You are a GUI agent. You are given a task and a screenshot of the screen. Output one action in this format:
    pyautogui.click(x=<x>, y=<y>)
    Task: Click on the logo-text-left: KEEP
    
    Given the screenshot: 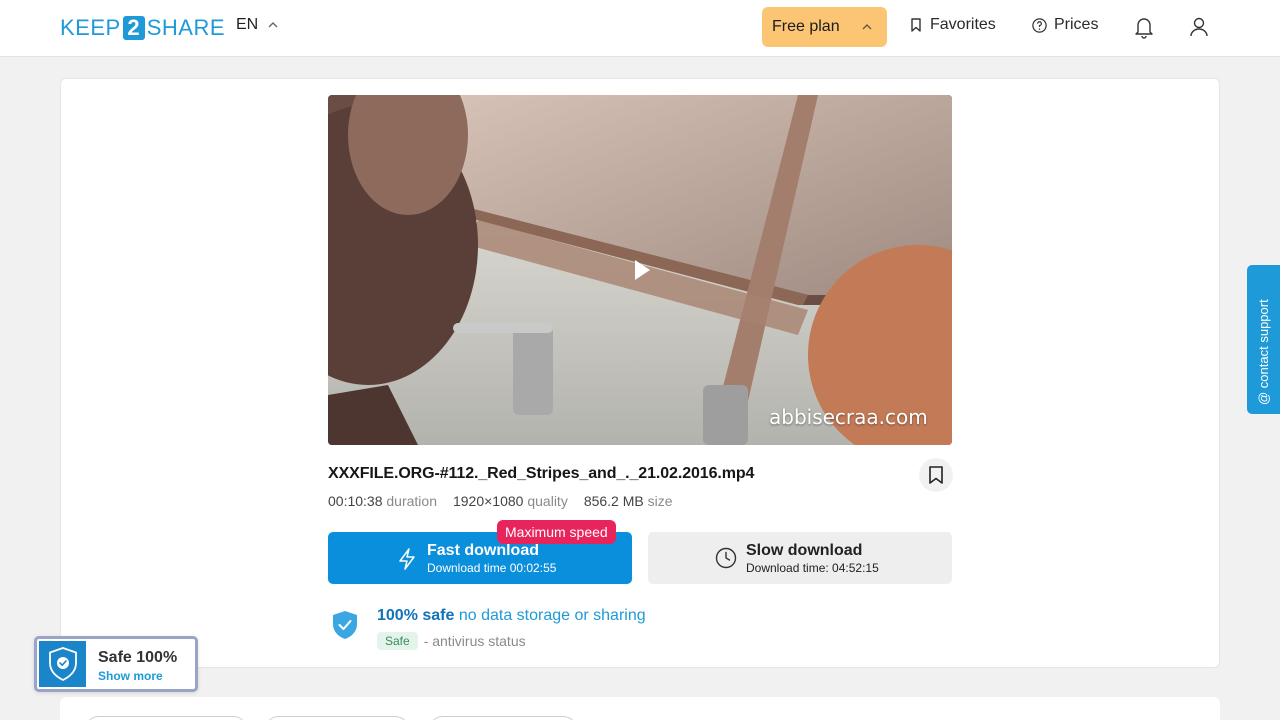 What is the action you would take?
    pyautogui.click(x=90, y=27)
    